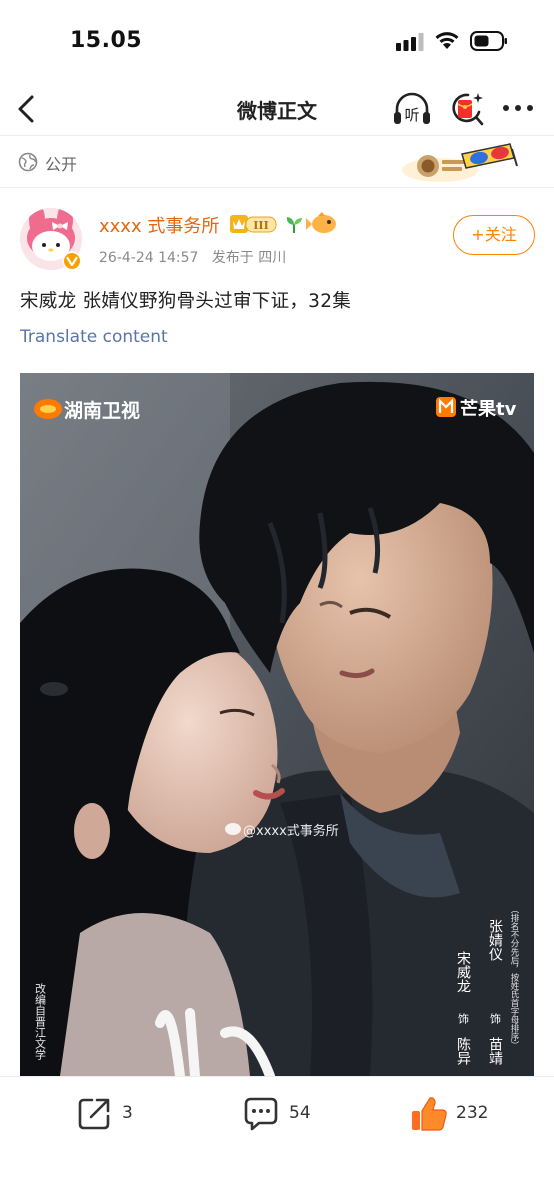 Image resolution: width=554 pixels, height=1200 pixels. I want to click on share-count: 3, so click(127, 1113).